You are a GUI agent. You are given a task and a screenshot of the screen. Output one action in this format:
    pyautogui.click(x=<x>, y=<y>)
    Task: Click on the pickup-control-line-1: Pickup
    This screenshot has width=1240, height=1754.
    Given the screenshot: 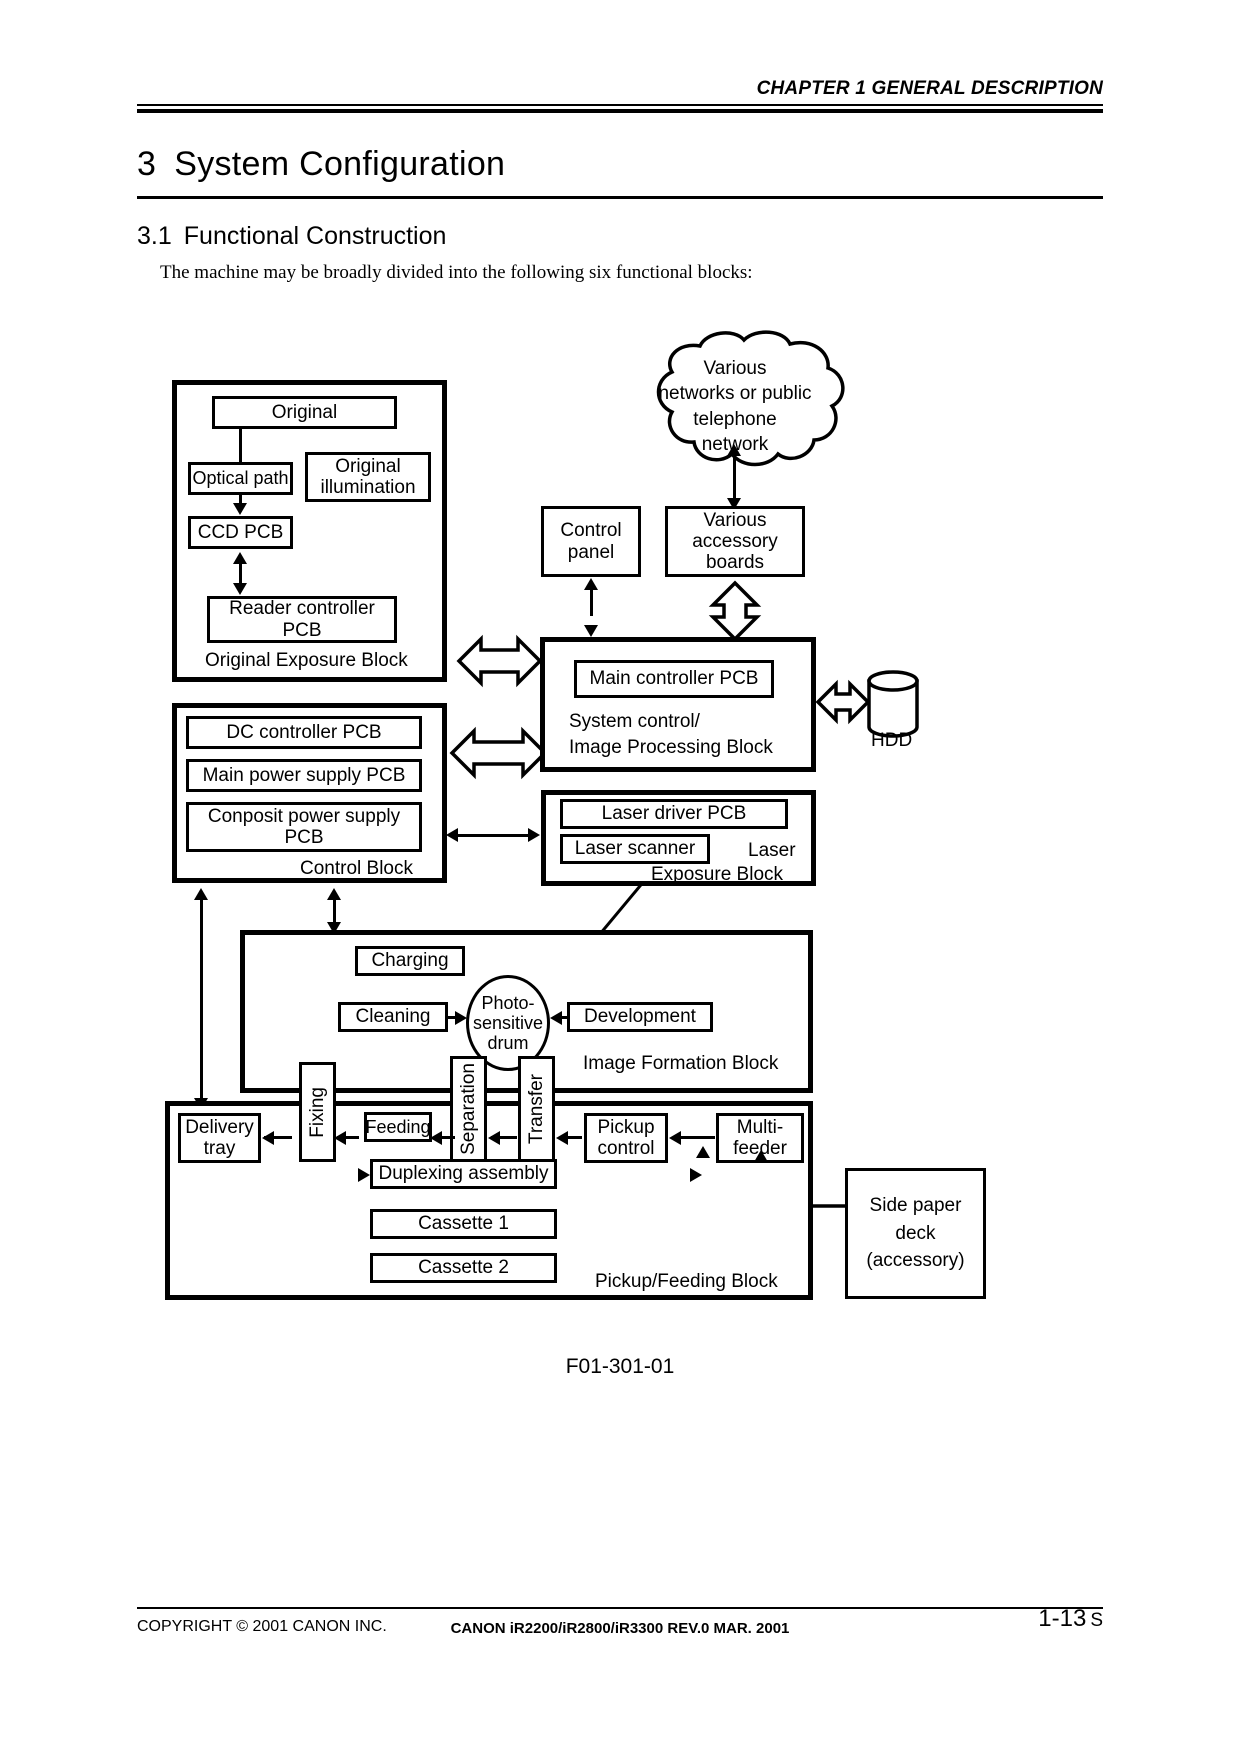 What is the action you would take?
    pyautogui.click(x=626, y=1127)
    